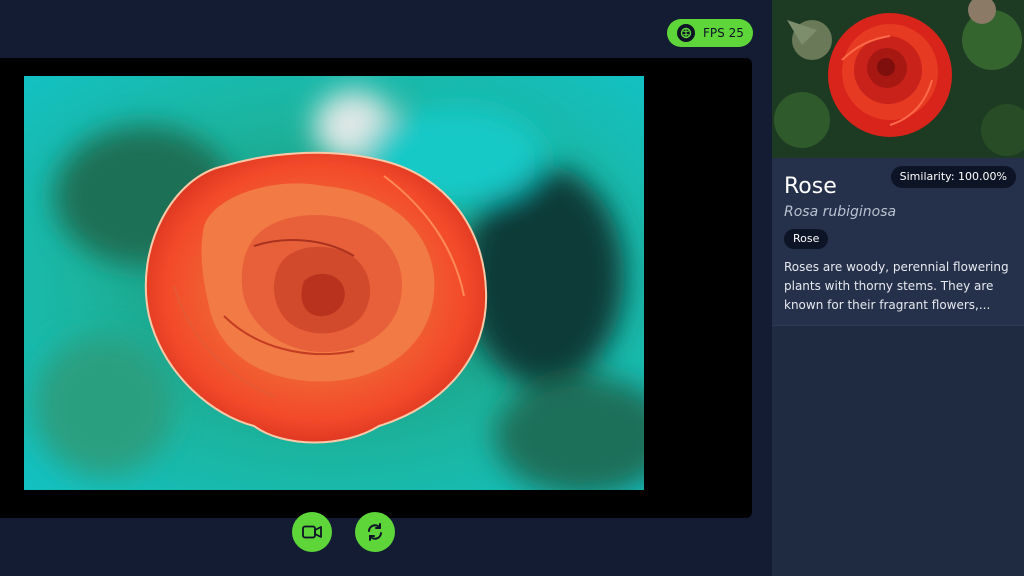  What do you see at coordinates (840, 212) in the screenshot?
I see `scientific-name: Rosa rubiginosa` at bounding box center [840, 212].